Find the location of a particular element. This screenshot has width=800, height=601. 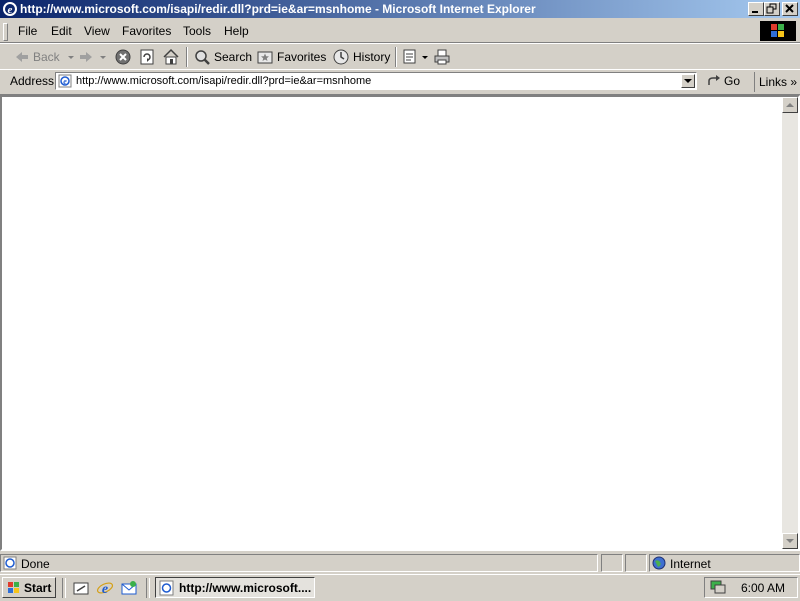

history-icon is located at coordinates (341, 57).